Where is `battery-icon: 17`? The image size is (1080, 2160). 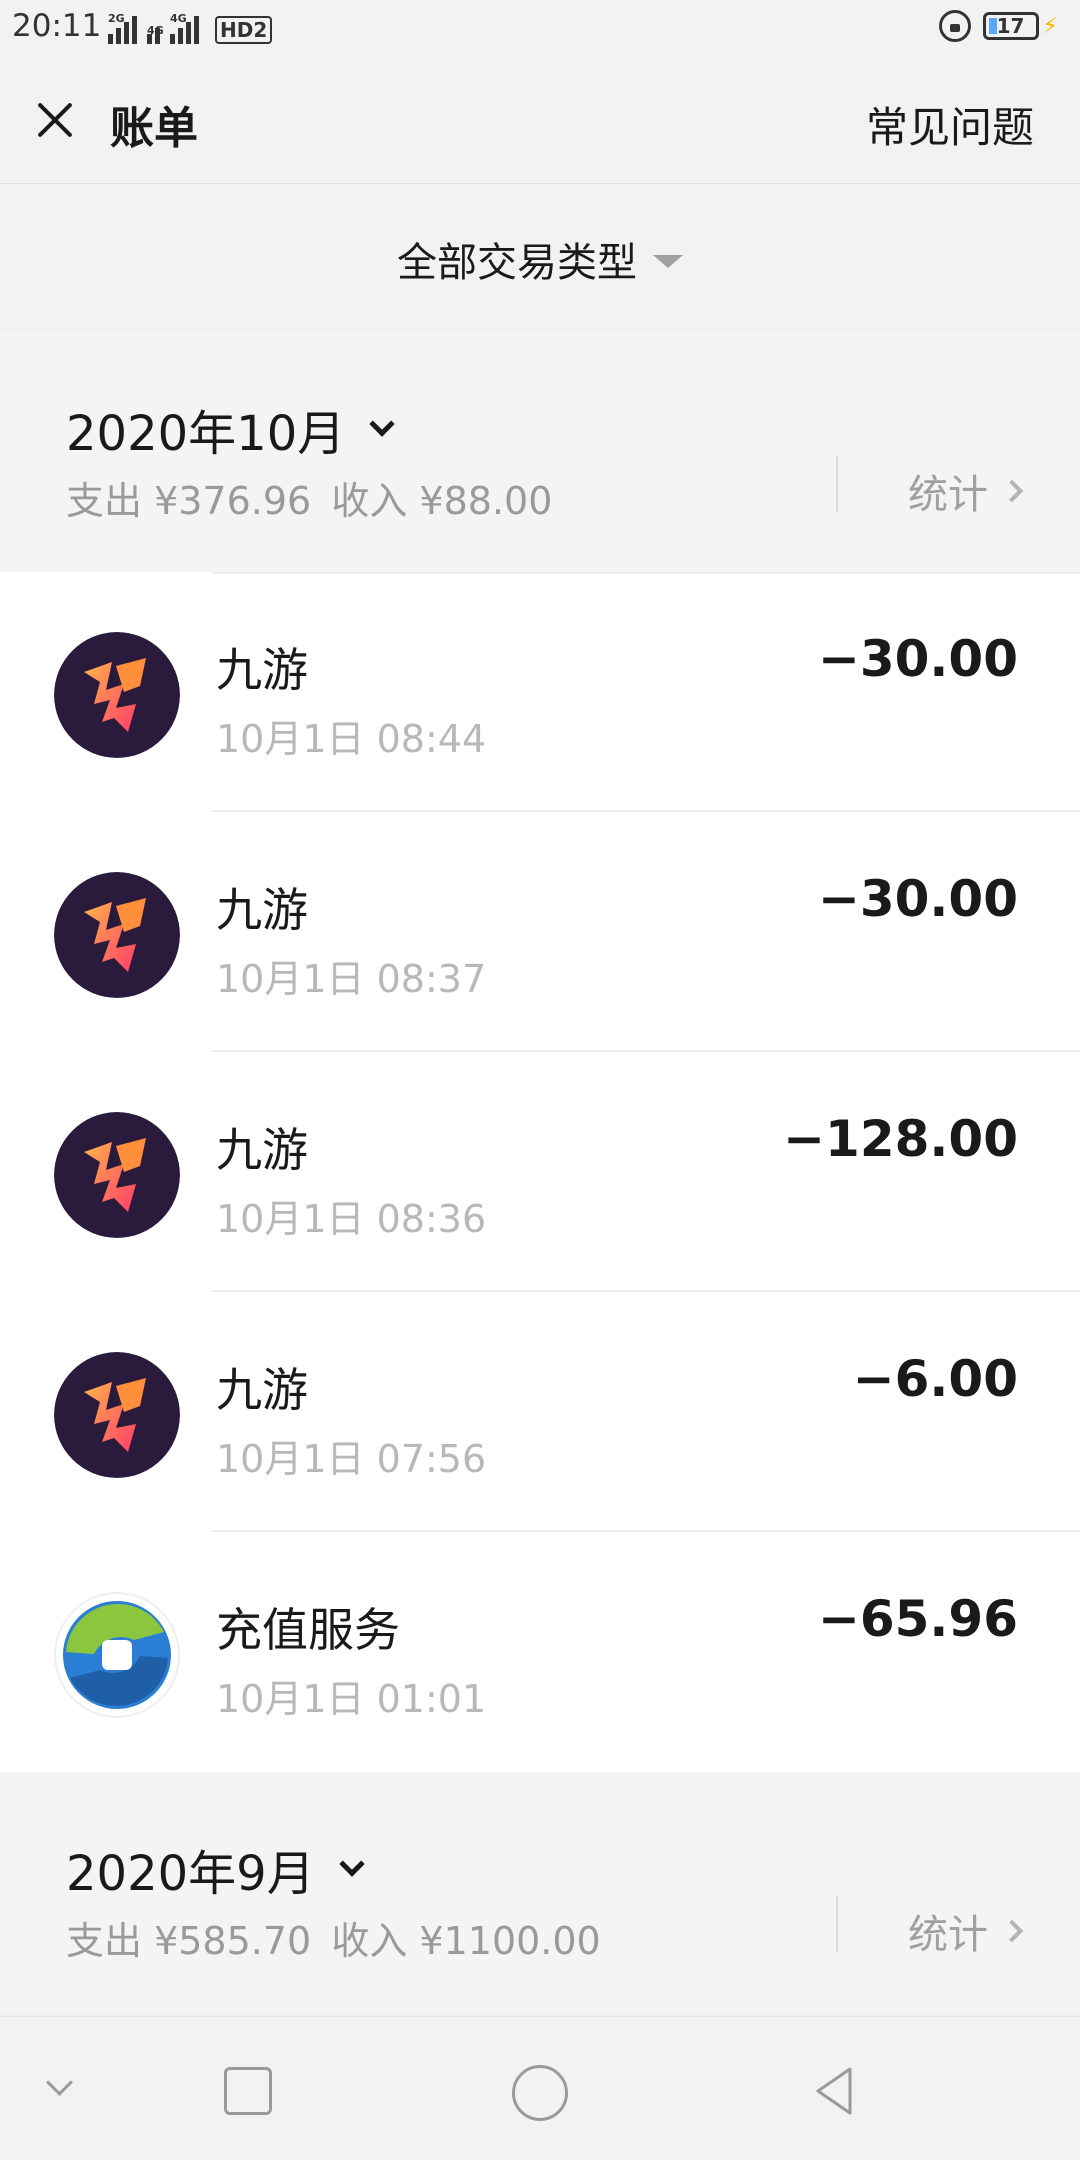 battery-icon: 17 is located at coordinates (1010, 26).